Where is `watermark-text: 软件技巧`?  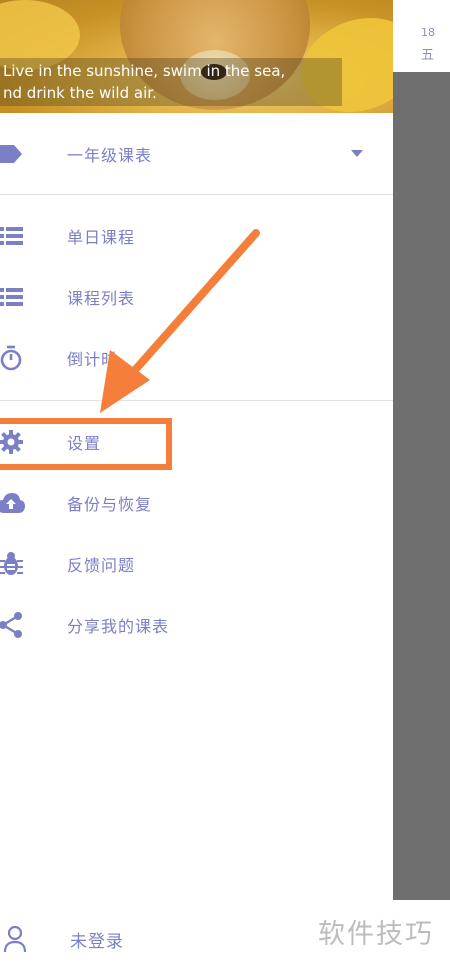
watermark-text: 软件技巧 is located at coordinates (376, 934).